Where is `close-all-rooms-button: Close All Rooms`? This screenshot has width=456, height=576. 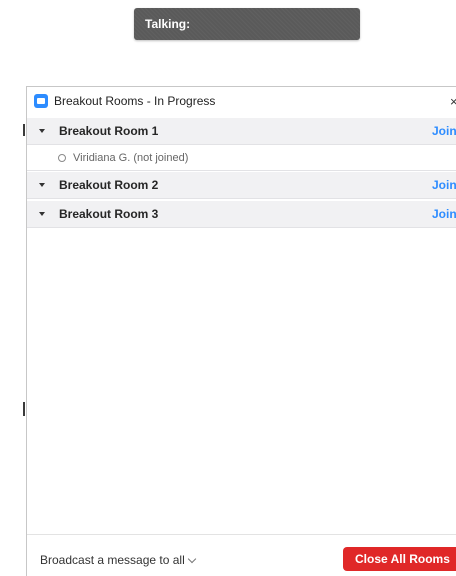
close-all-rooms-button: Close All Rooms is located at coordinates (399, 559).